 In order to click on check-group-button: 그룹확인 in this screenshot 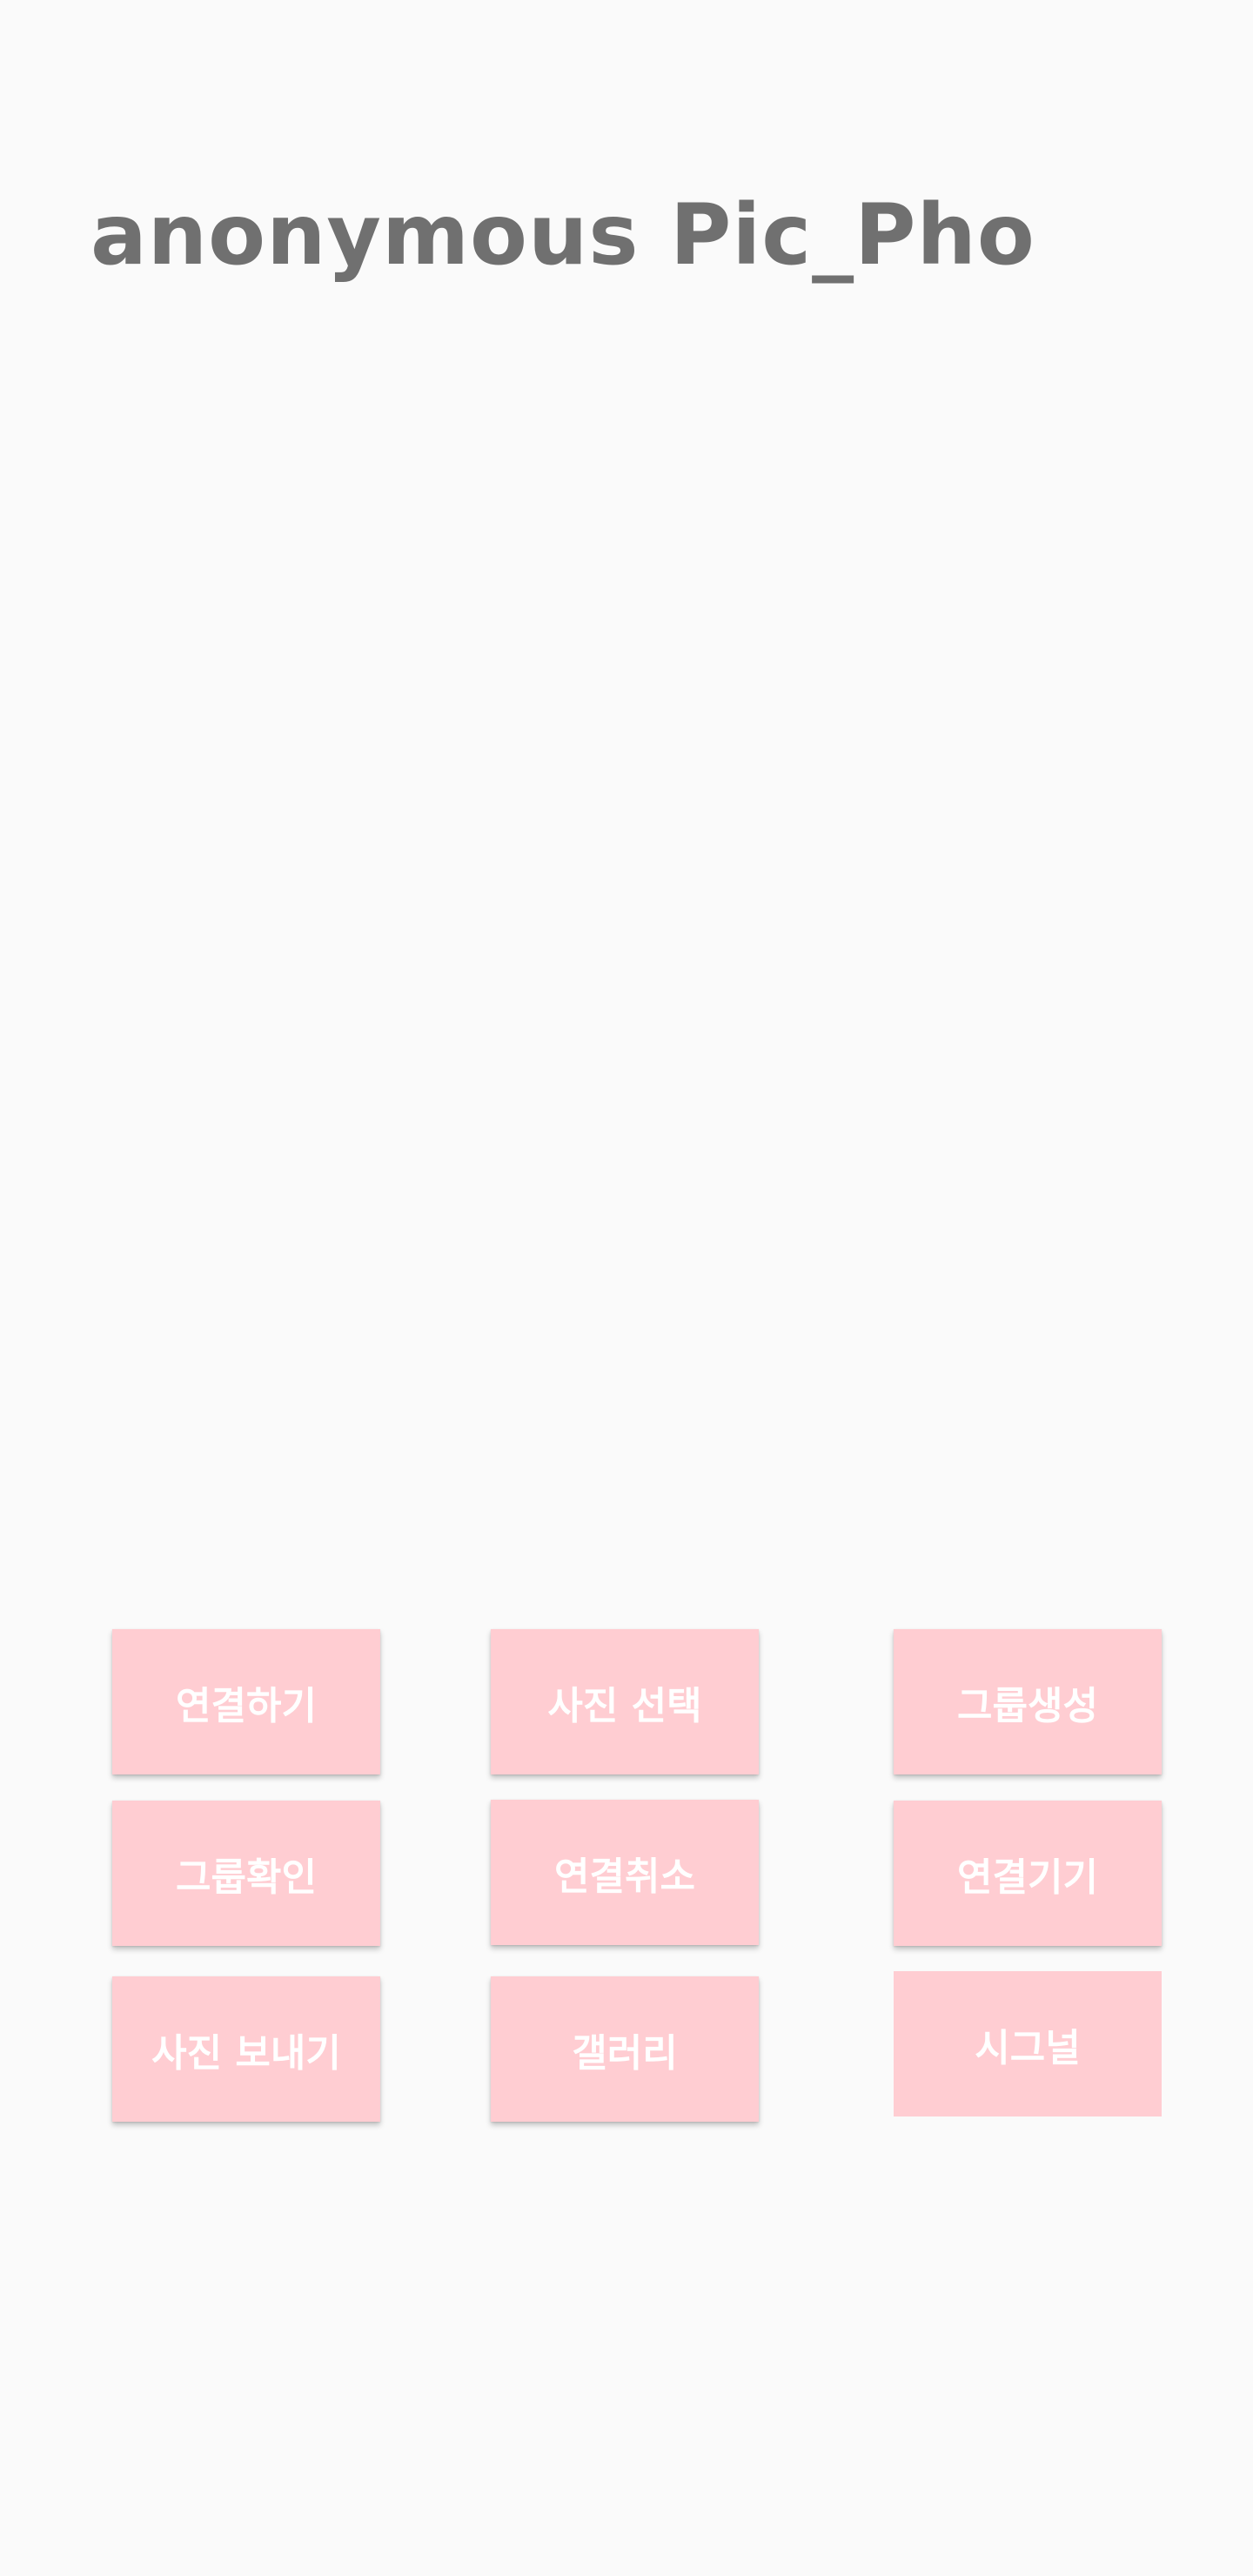, I will do `click(246, 1874)`.